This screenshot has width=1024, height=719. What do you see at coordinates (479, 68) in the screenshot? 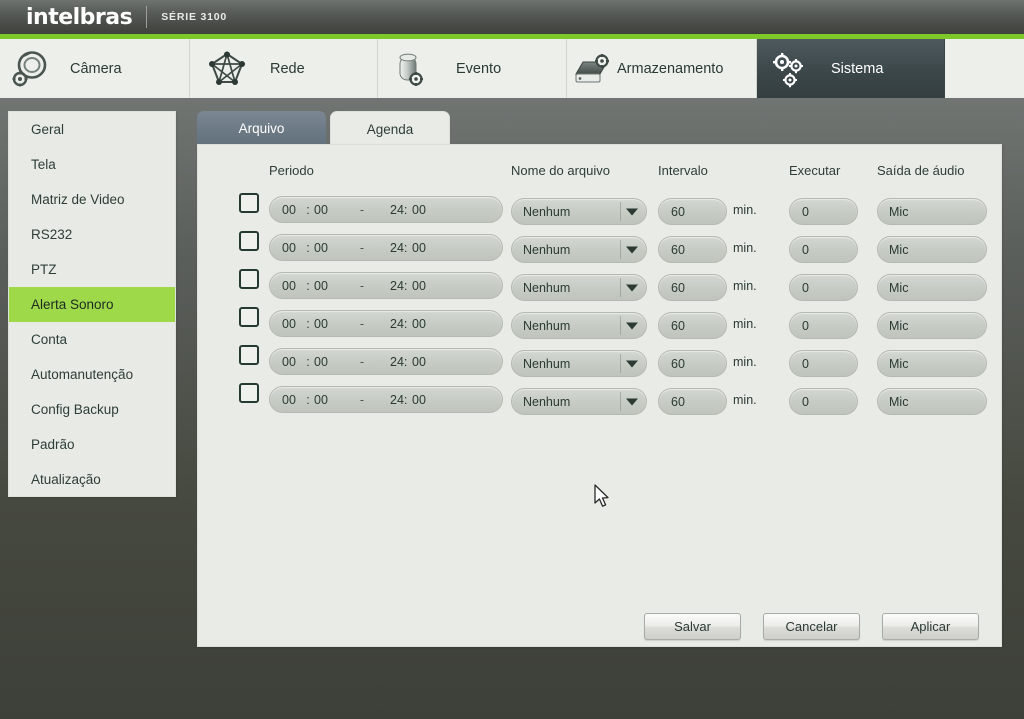
I see `nav-label-evento: Evento` at bounding box center [479, 68].